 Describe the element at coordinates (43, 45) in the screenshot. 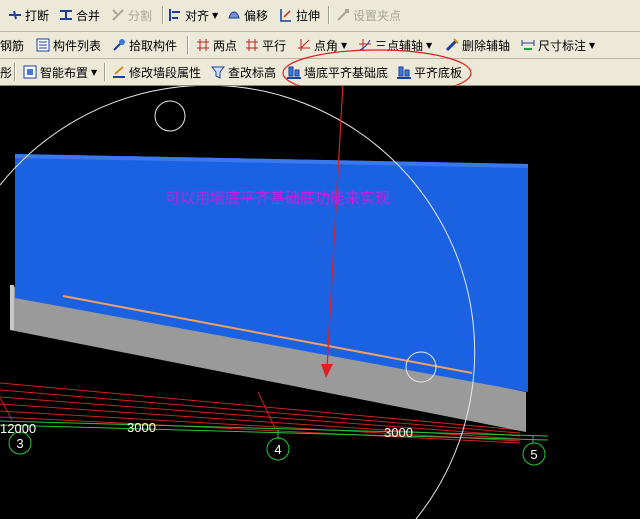

I see `component-list-icon` at that location.